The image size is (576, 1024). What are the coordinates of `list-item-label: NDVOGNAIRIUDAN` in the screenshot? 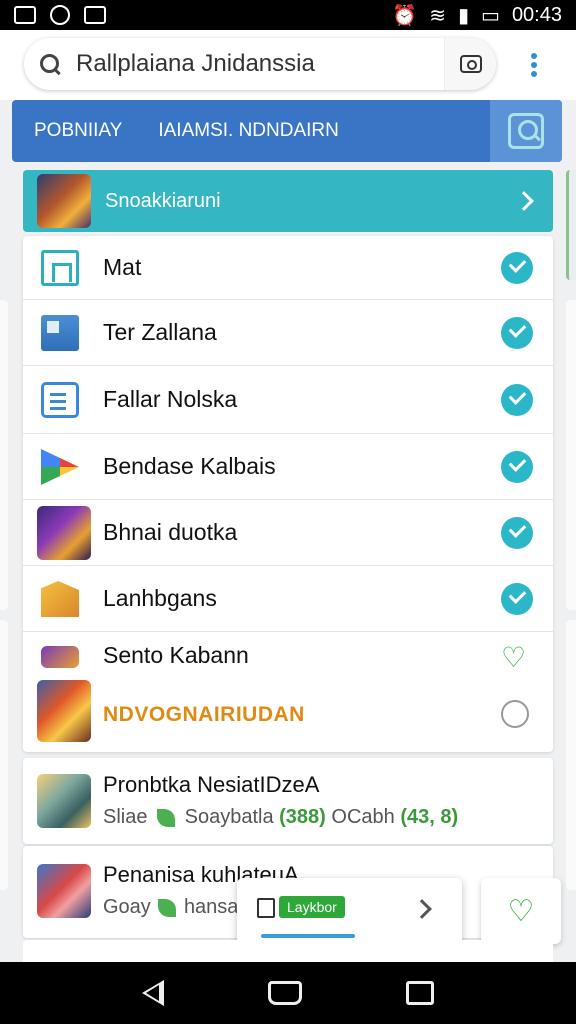 It's located at (204, 714).